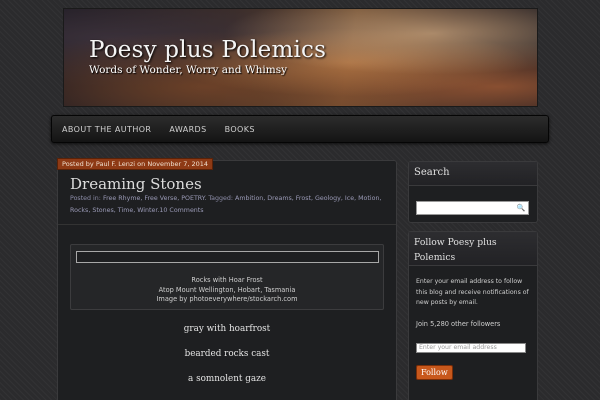 The image size is (600, 400). What do you see at coordinates (227, 379) in the screenshot?
I see `poem-line: a somnolent gaze` at bounding box center [227, 379].